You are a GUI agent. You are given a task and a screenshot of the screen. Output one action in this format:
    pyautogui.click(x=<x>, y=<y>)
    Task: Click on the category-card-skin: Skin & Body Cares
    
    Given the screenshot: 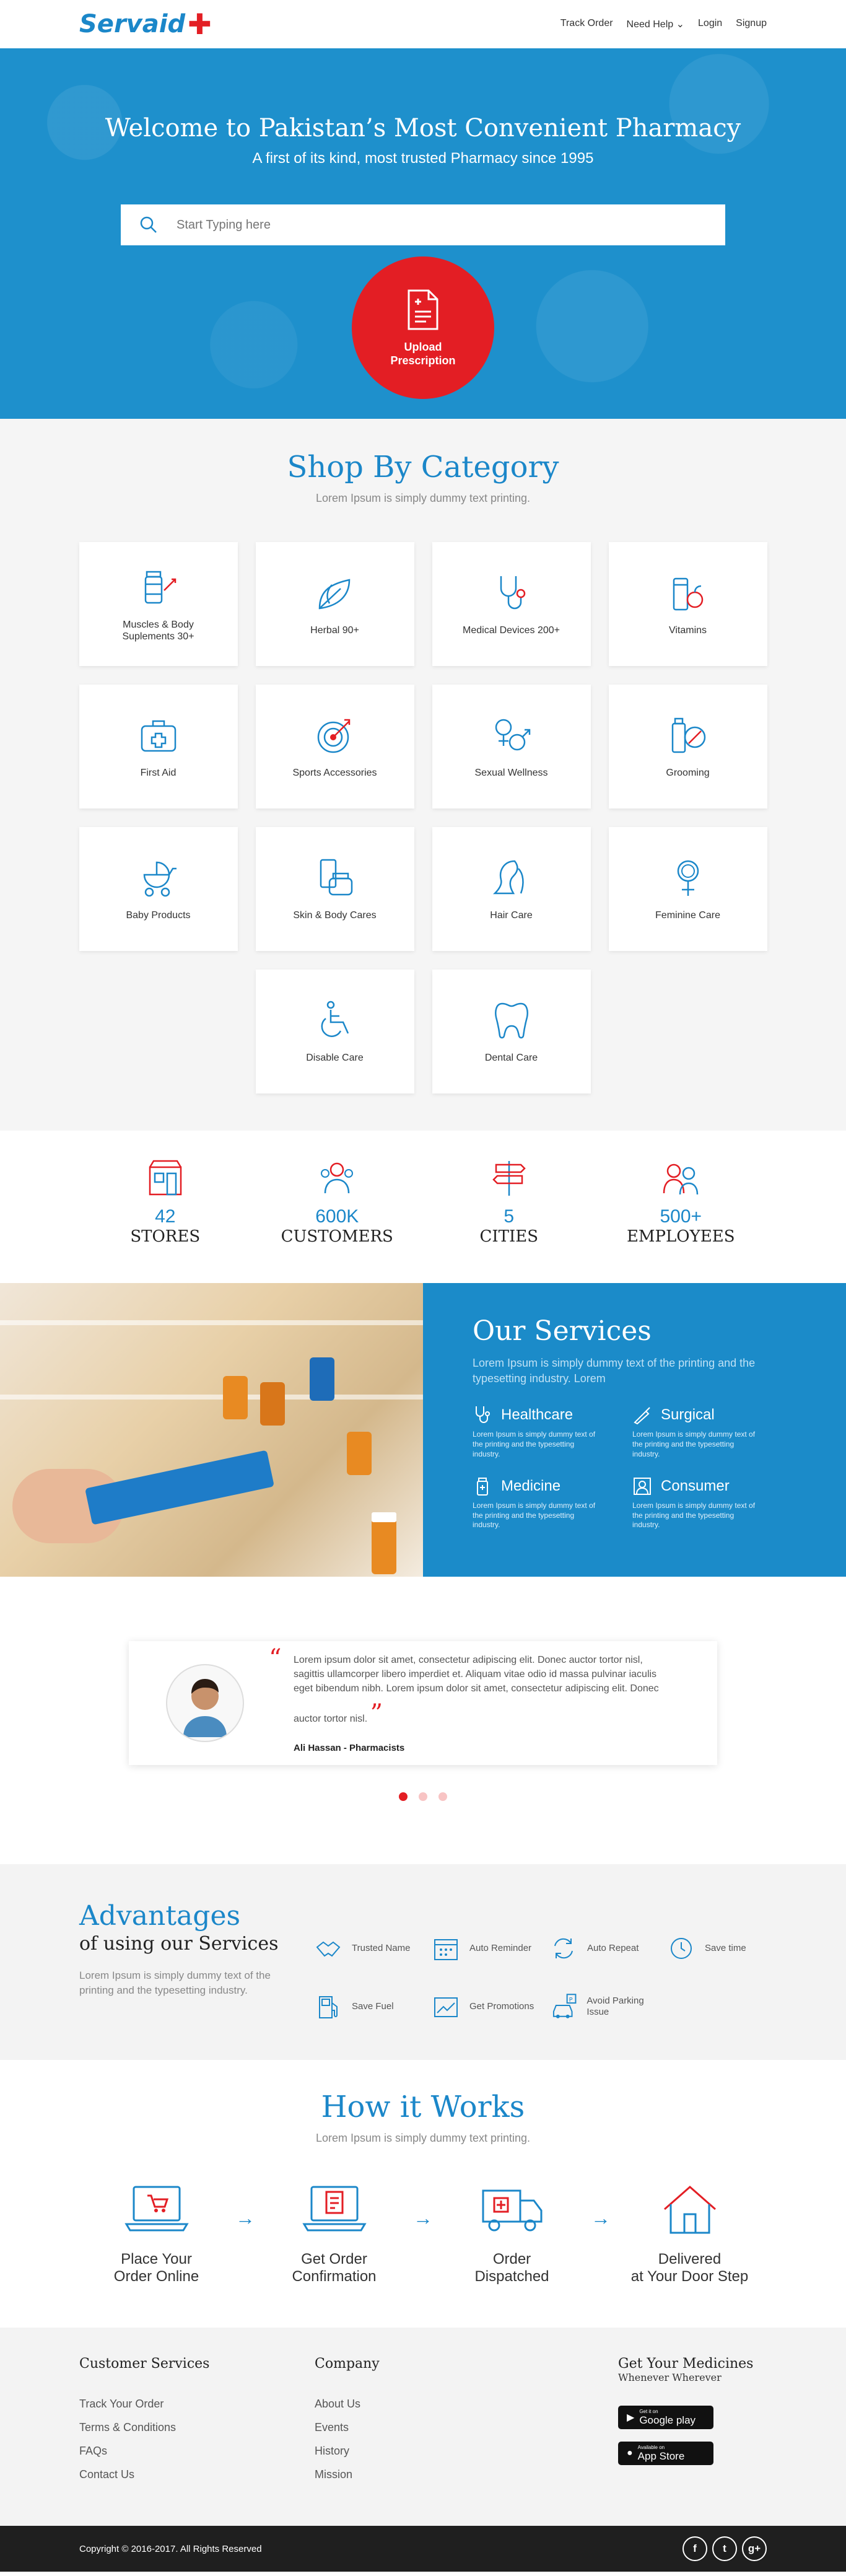 What is the action you would take?
    pyautogui.click(x=334, y=889)
    